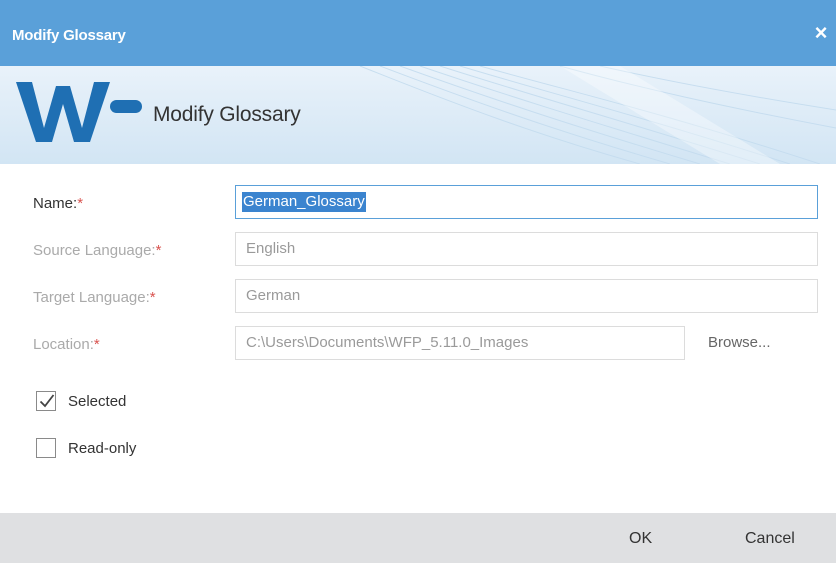 The width and height of the screenshot is (836, 563). Describe the element at coordinates (640, 539) in the screenshot. I see `ok-button: OK` at that location.